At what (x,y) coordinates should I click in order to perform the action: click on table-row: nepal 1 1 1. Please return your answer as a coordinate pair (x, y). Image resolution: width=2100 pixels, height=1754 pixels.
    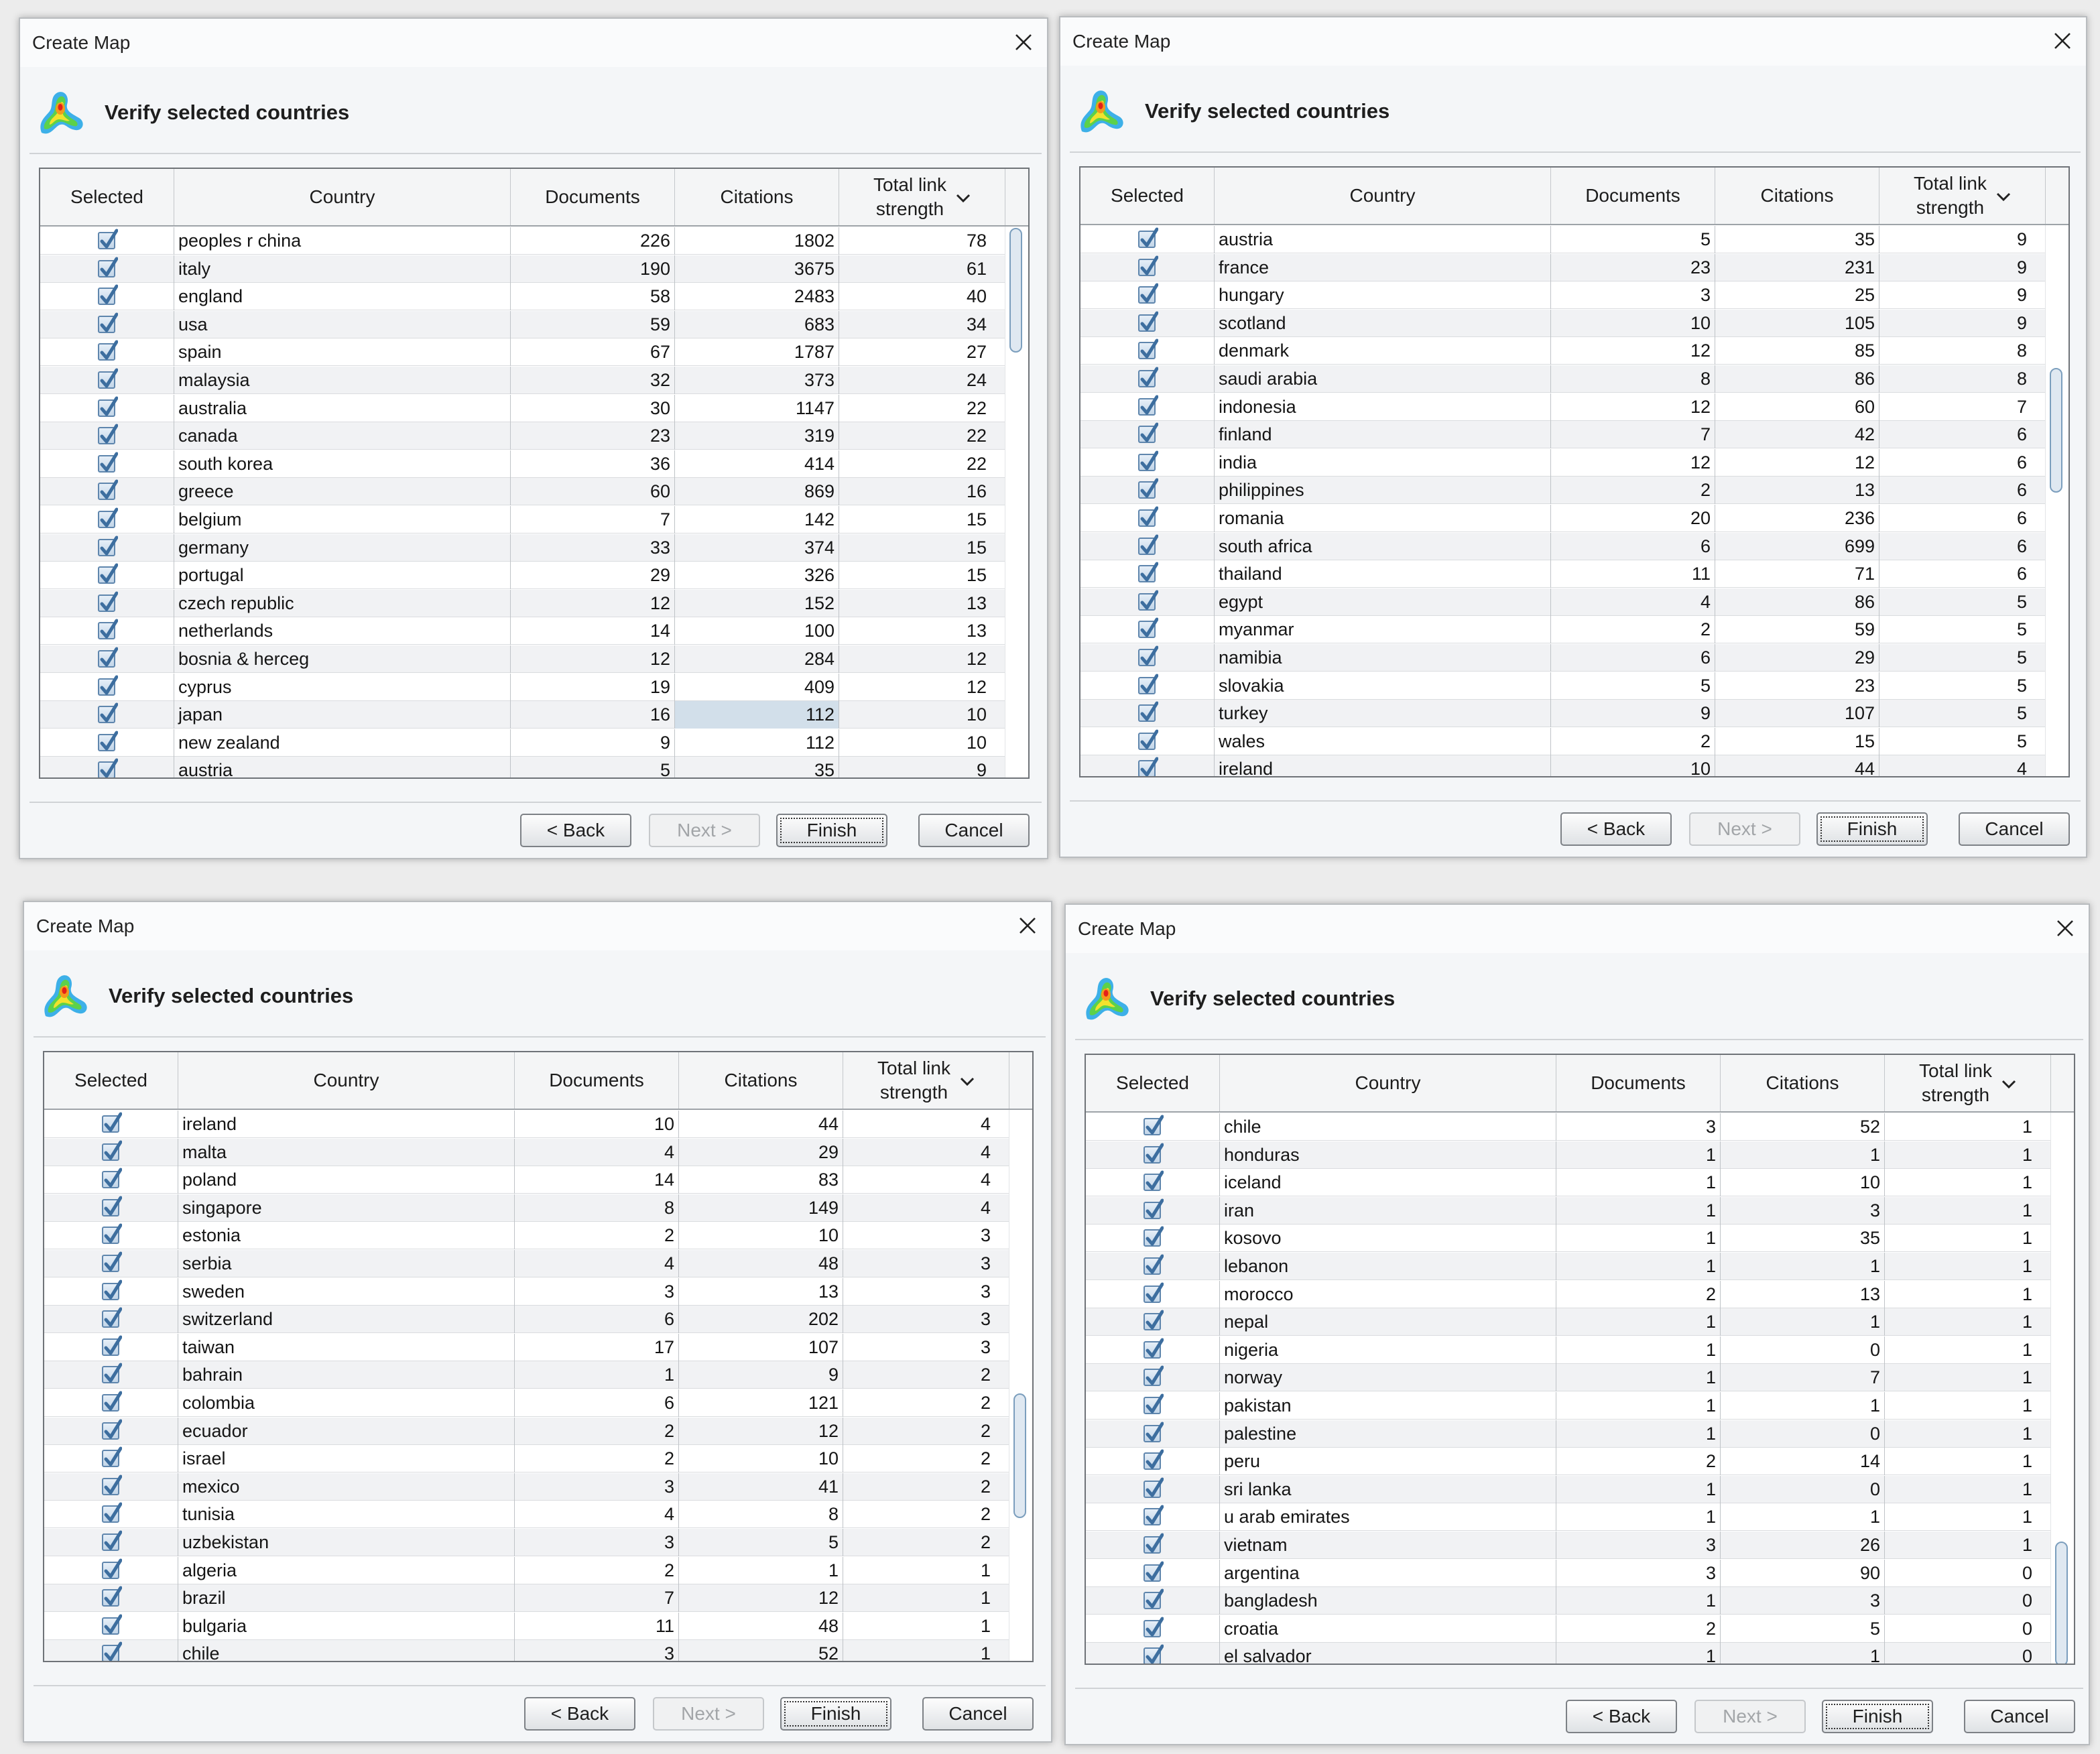
    Looking at the image, I should click on (1568, 1322).